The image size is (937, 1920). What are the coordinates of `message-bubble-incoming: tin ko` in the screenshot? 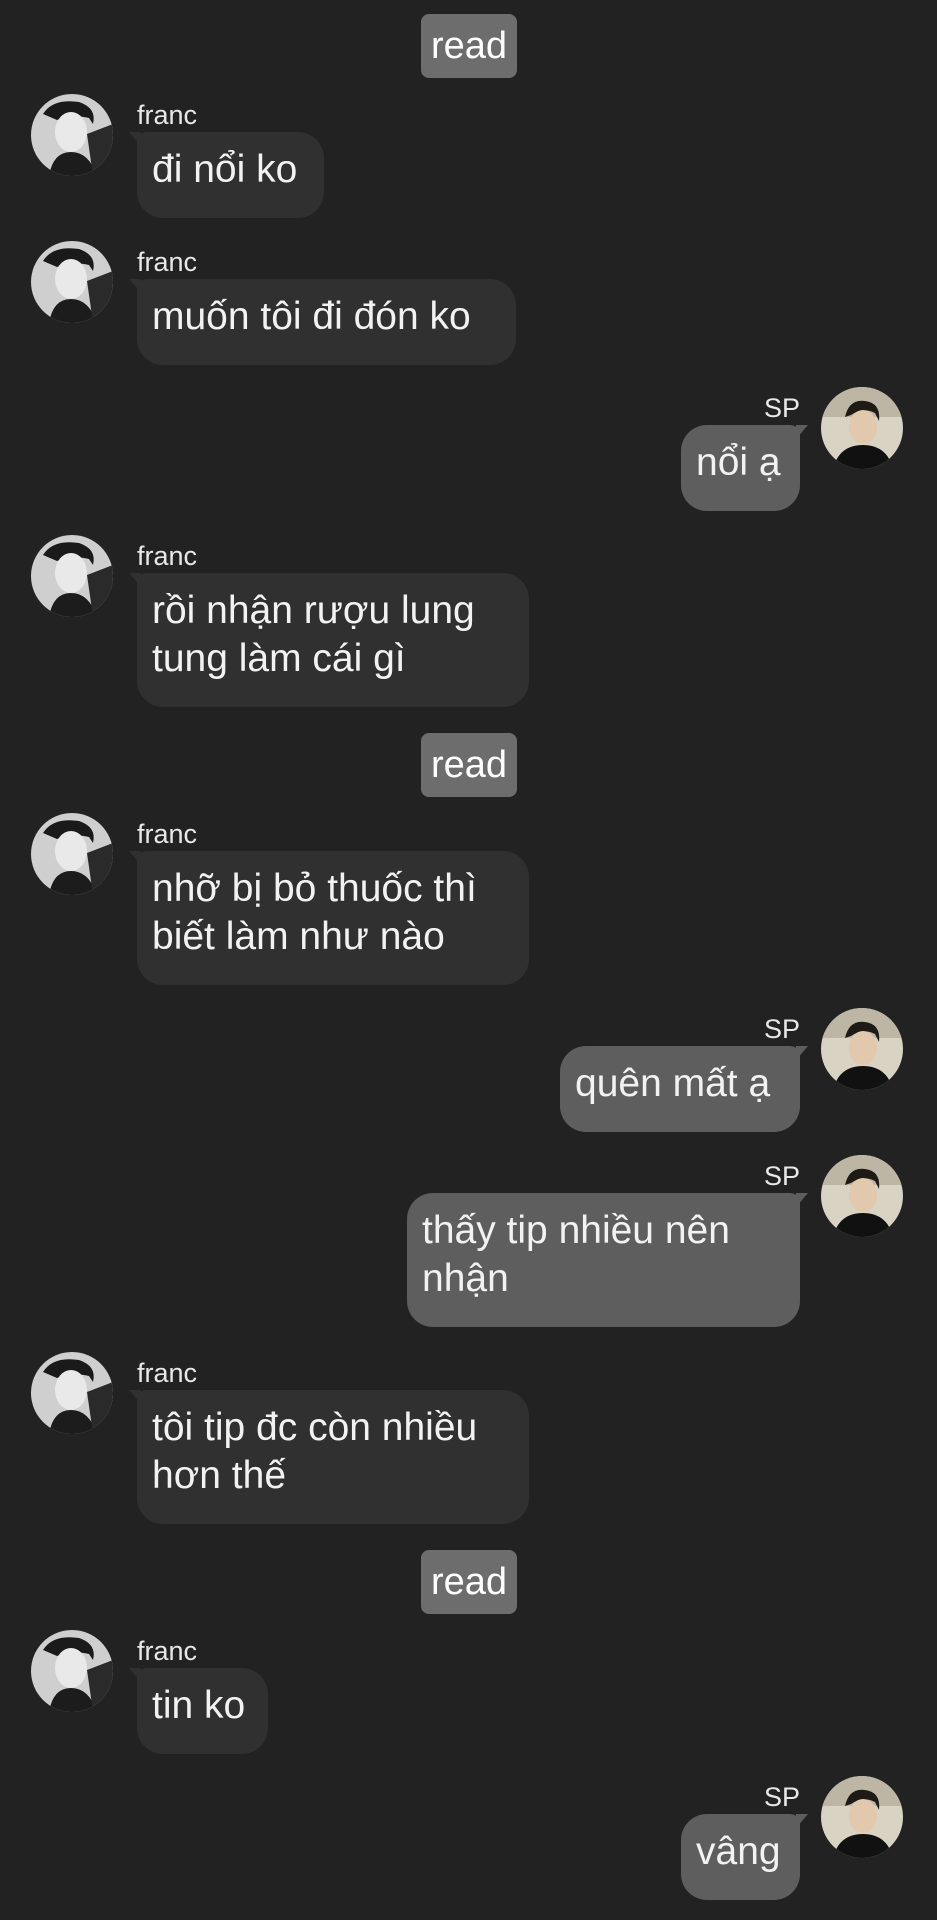 It's located at (198, 1711).